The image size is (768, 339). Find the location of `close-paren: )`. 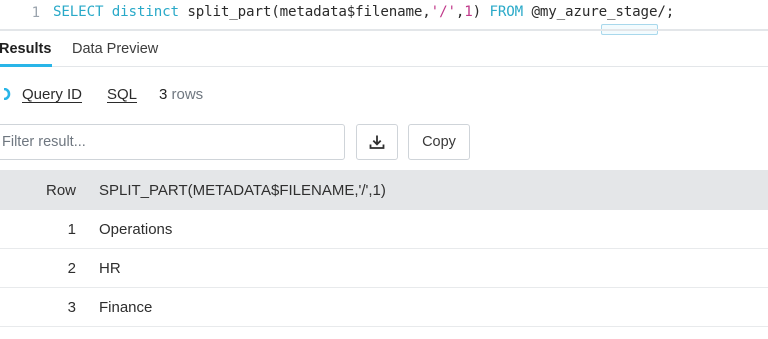

close-paren: ) is located at coordinates (477, 12).